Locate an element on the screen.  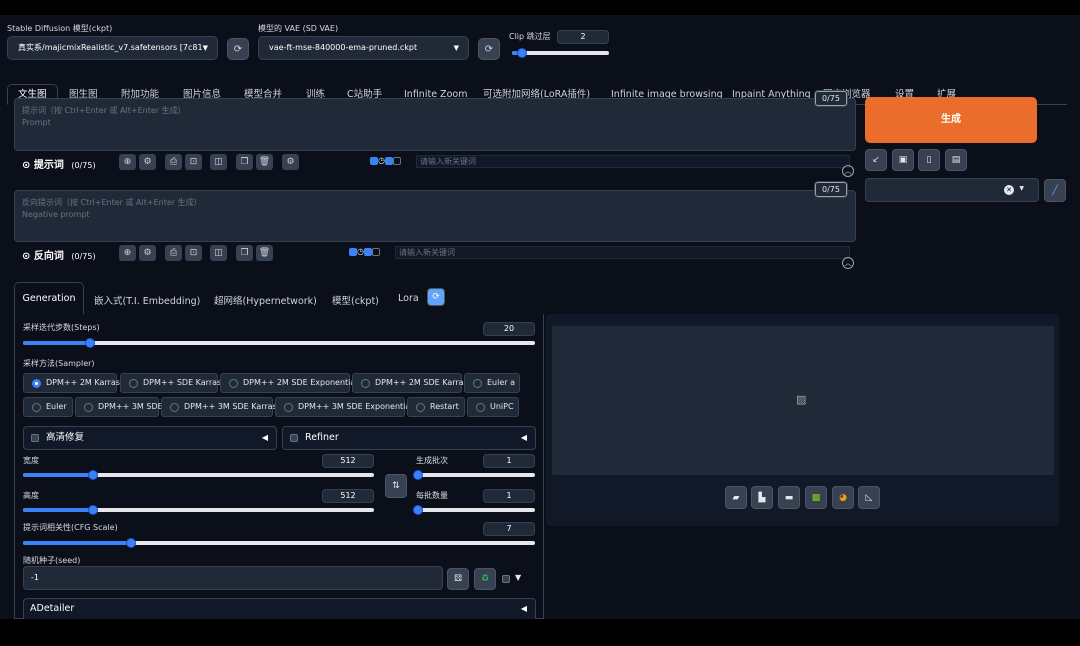
refiner-checkbox is located at coordinates (294, 437).